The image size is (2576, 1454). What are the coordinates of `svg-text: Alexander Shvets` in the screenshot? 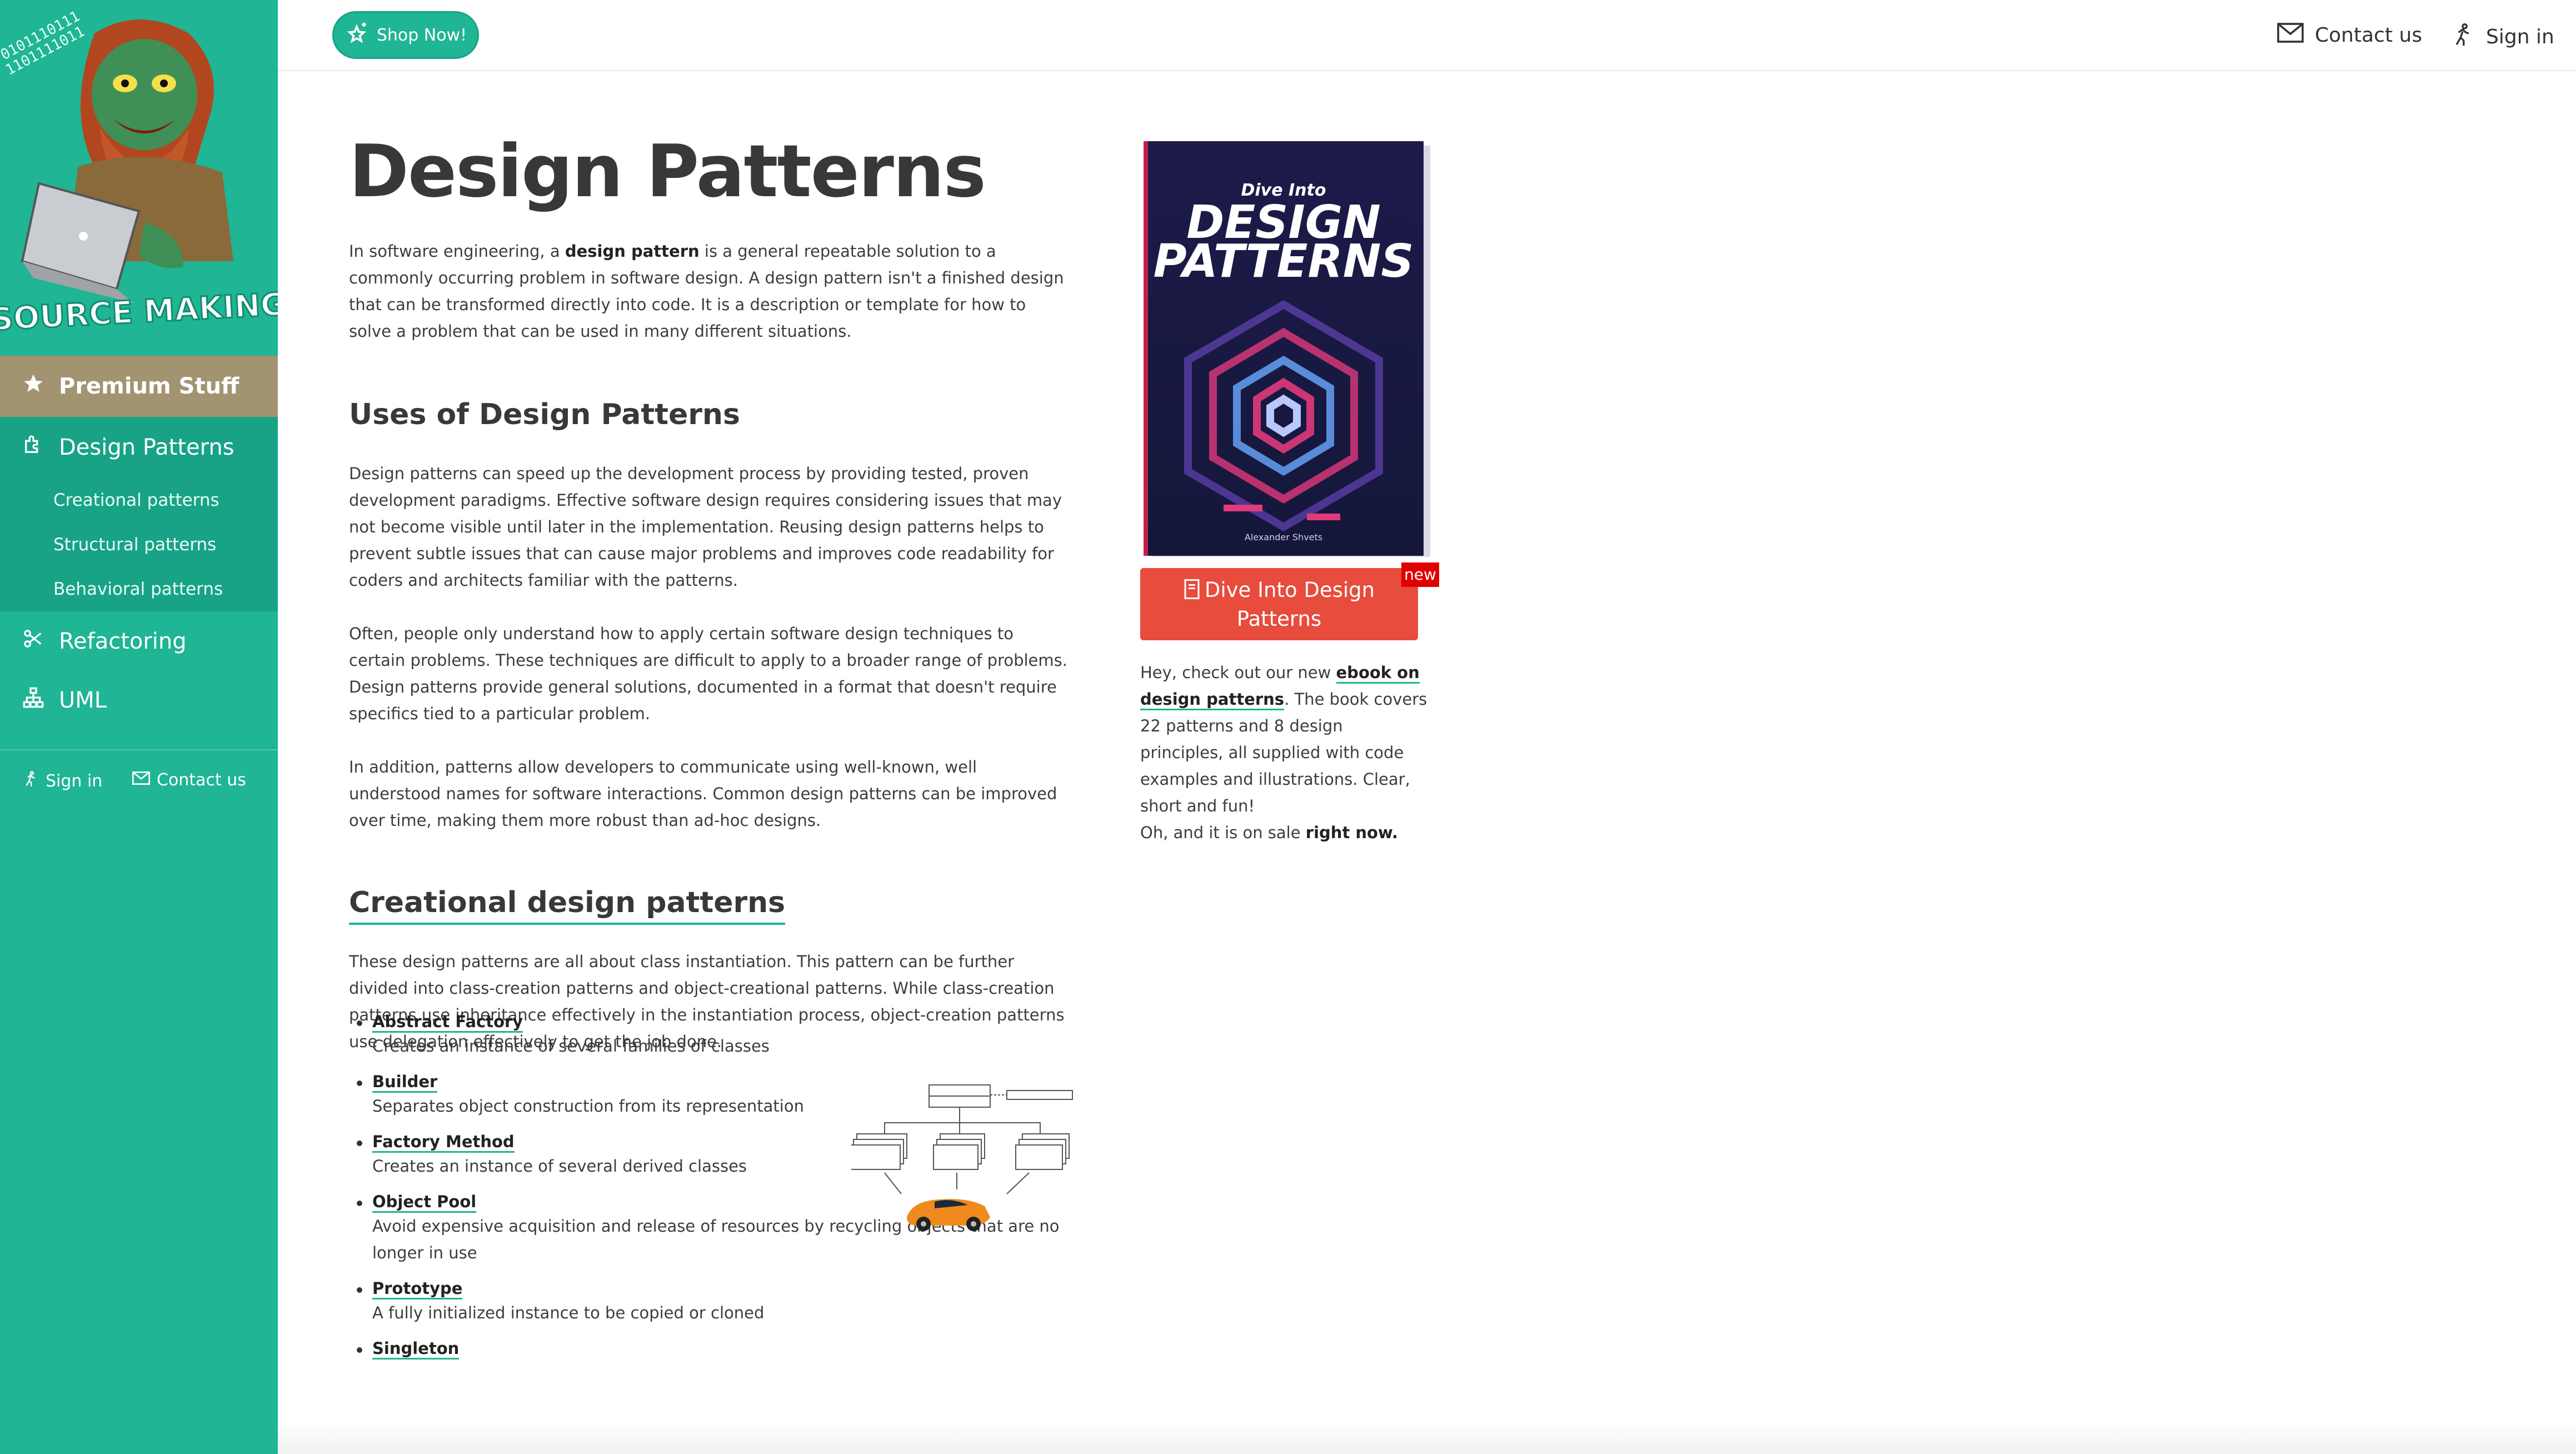 It's located at (1283, 537).